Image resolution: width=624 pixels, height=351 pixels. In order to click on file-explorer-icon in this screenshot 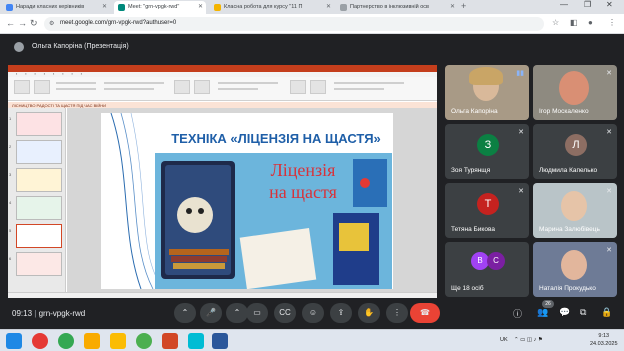, I will do `click(92, 341)`.